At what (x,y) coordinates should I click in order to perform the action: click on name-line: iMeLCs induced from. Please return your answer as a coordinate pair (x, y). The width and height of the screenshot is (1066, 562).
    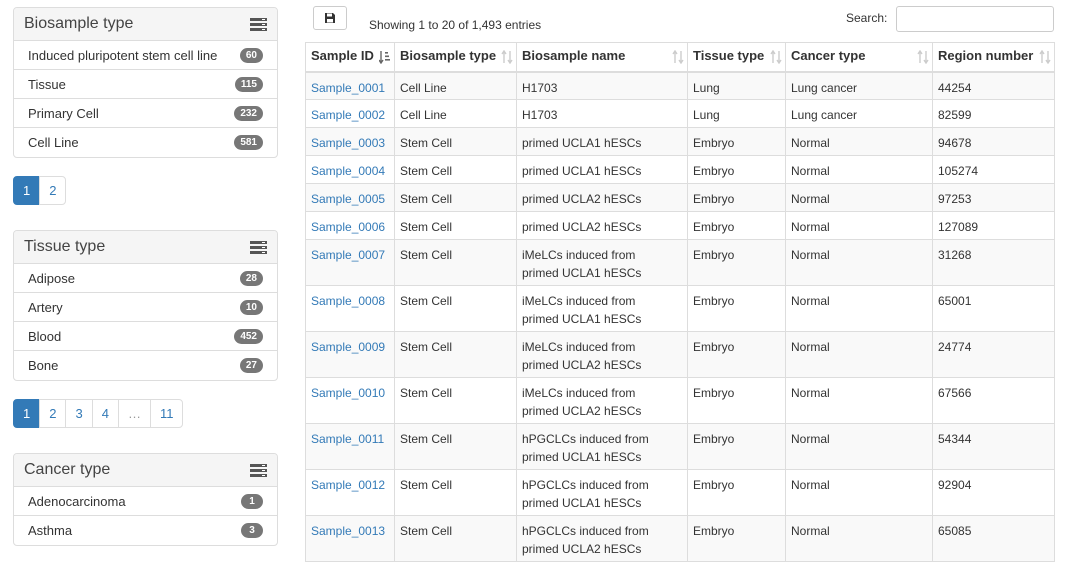
    Looking at the image, I should click on (579, 393).